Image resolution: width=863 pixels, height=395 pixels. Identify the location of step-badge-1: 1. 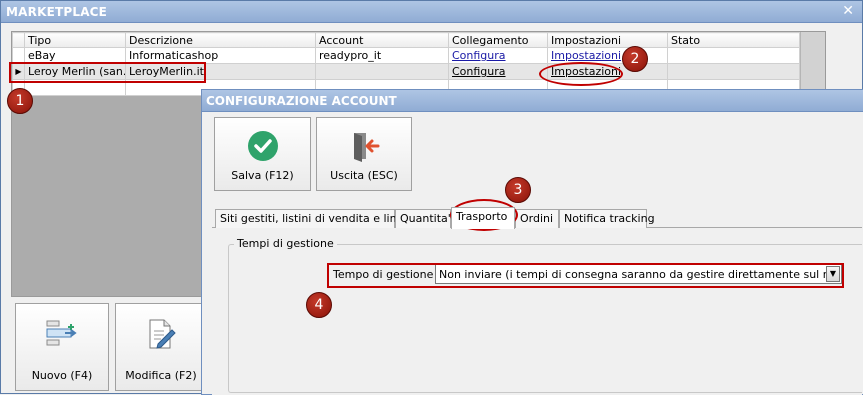
(20, 101).